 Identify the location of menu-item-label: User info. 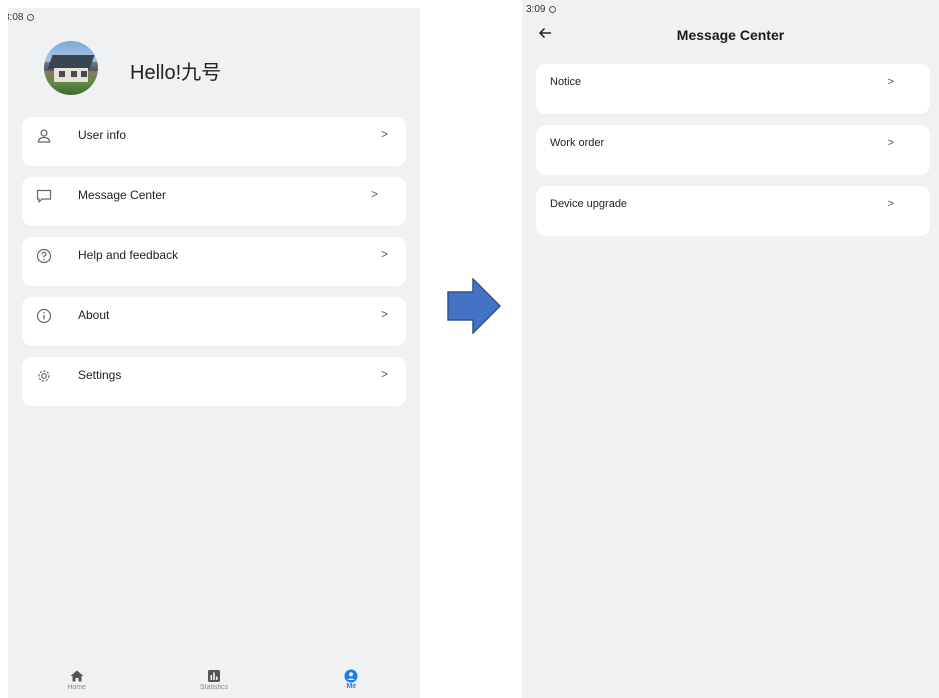
(102, 135).